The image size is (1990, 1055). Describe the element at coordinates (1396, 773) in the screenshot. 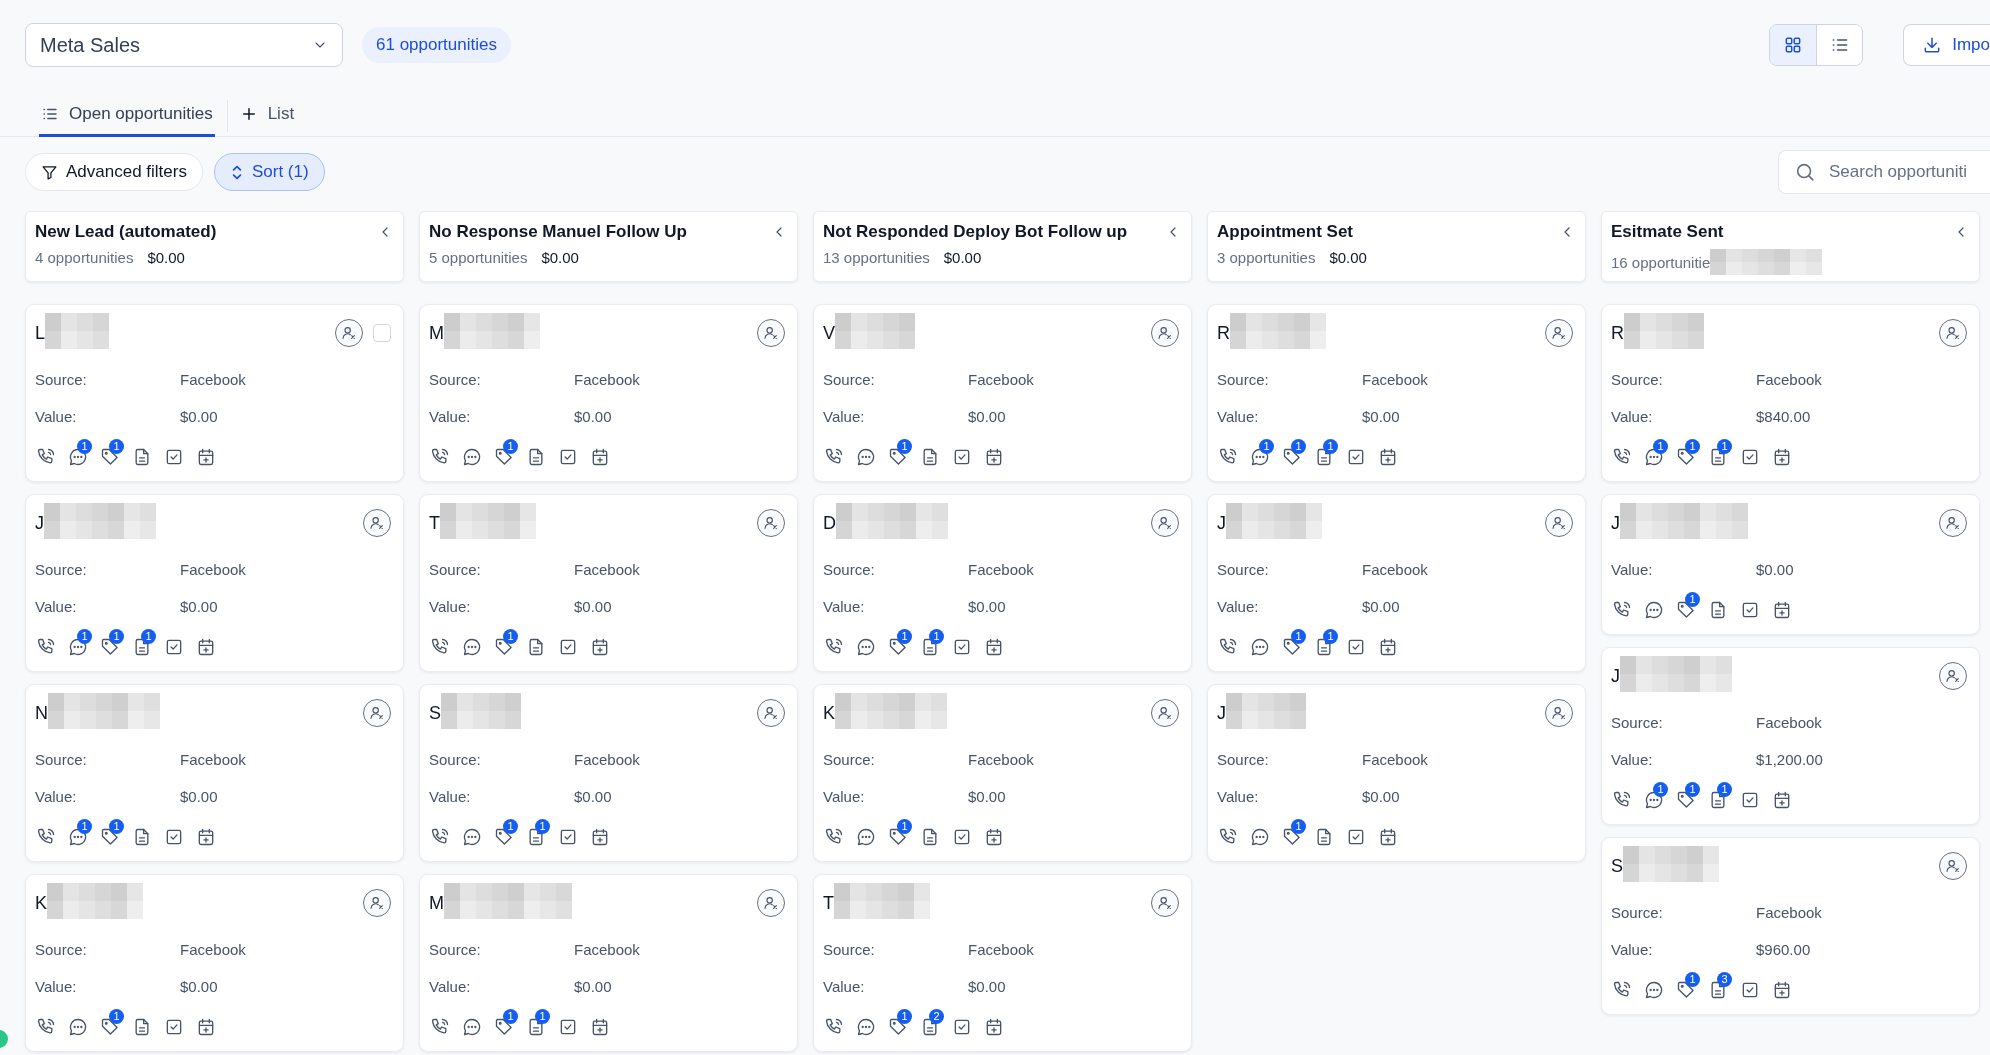

I see `opportunity-card: J Source: Facebook Value: $0.00 1` at that location.